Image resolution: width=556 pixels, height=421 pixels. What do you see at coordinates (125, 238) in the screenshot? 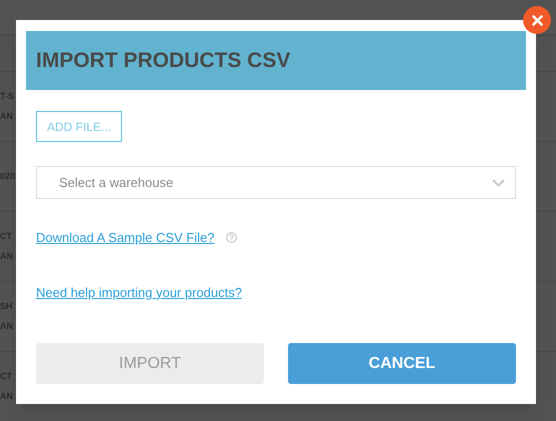
I see `download-sample-link: Download A Sample CSV File?` at bounding box center [125, 238].